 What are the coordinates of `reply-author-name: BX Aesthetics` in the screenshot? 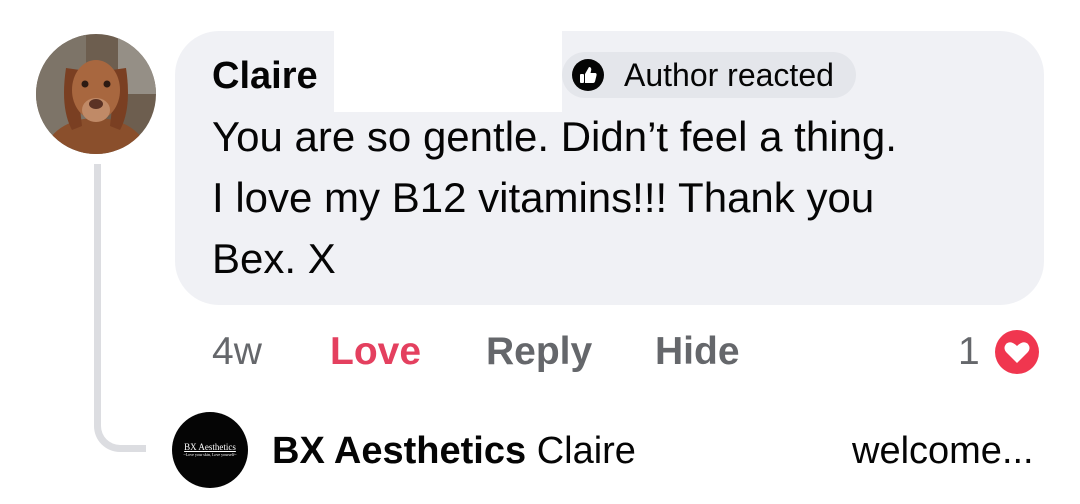 It's located at (399, 451).